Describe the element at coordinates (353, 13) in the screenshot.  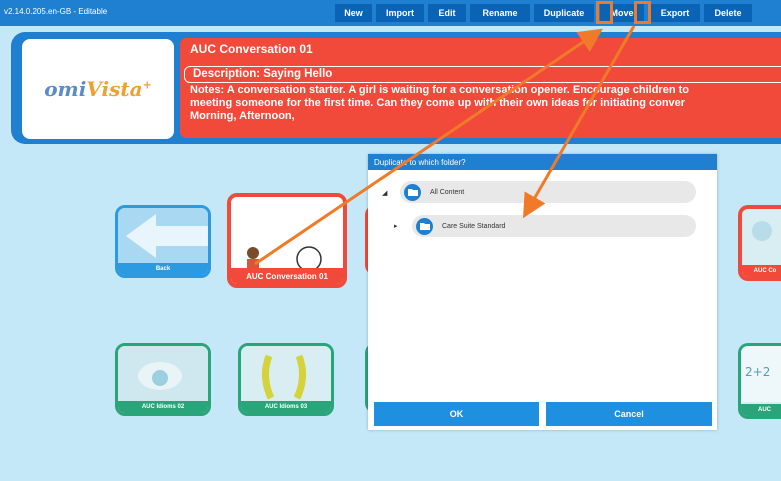
I see `new-button: New` at that location.